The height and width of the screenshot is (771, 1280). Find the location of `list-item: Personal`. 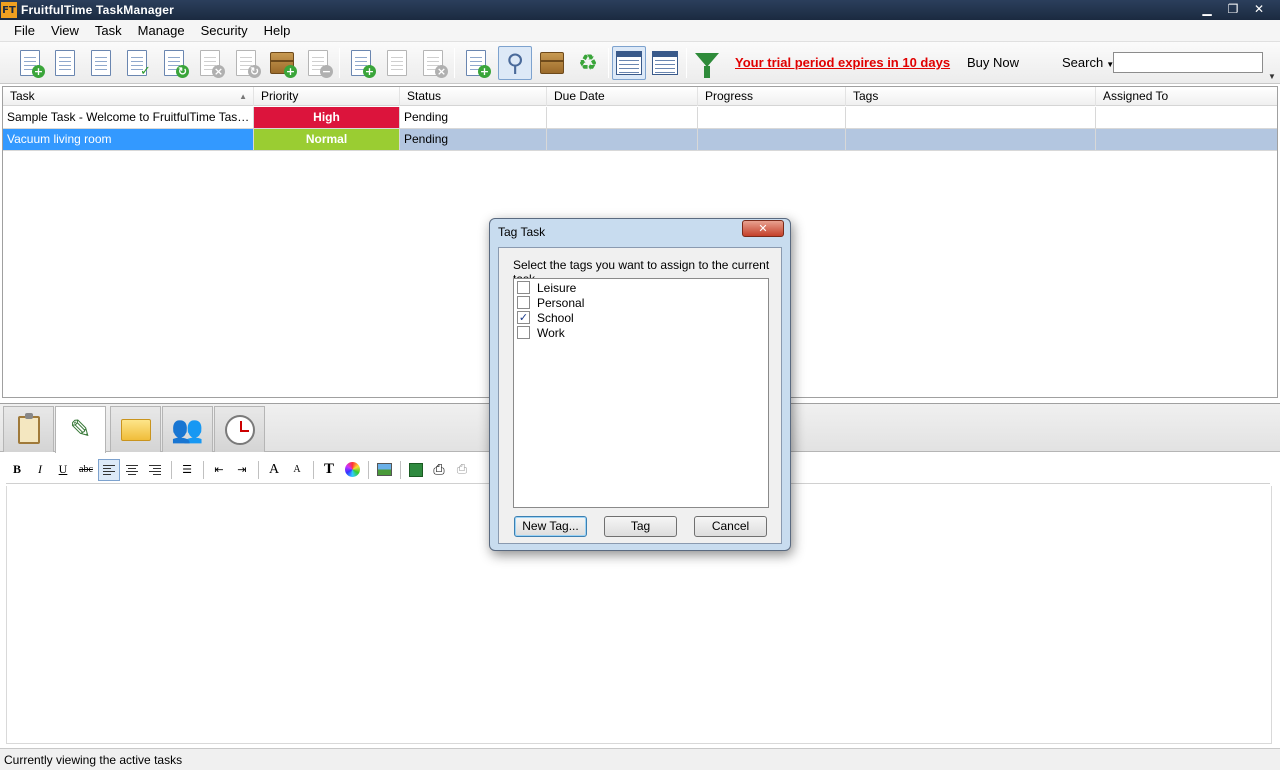

list-item: Personal is located at coordinates (550, 302).